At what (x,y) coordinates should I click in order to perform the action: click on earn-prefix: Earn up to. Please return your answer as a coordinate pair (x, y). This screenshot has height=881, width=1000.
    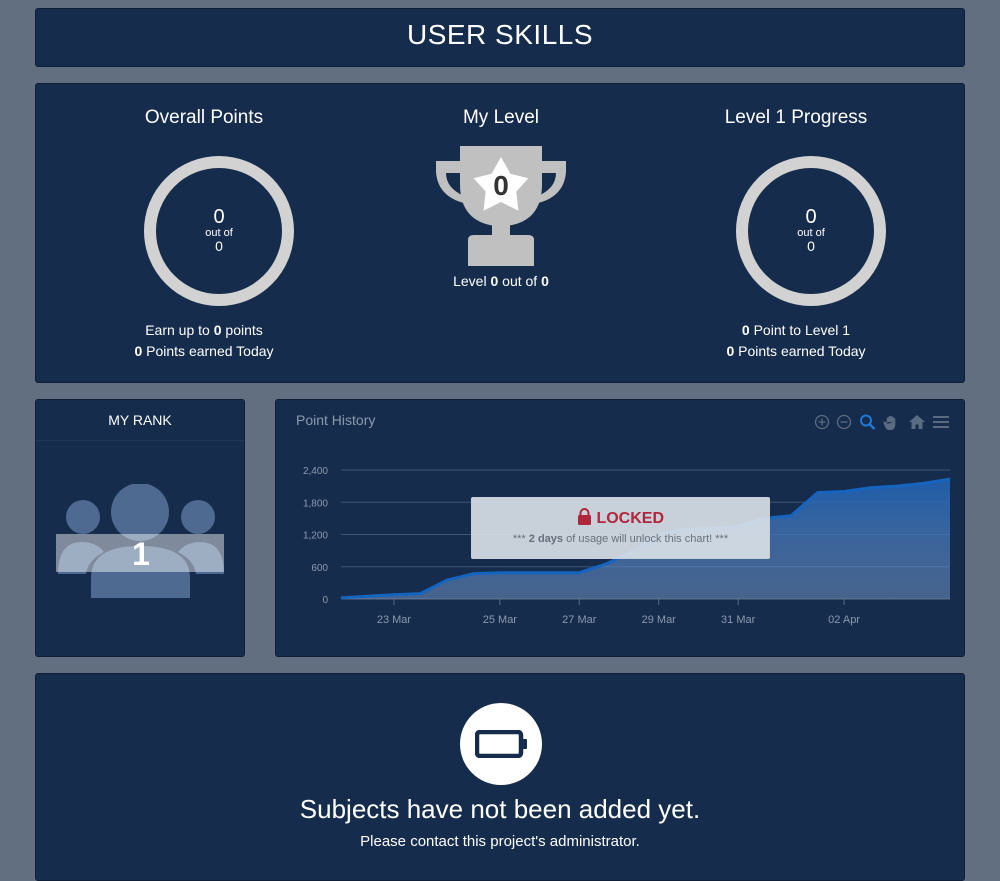
    Looking at the image, I should click on (177, 330).